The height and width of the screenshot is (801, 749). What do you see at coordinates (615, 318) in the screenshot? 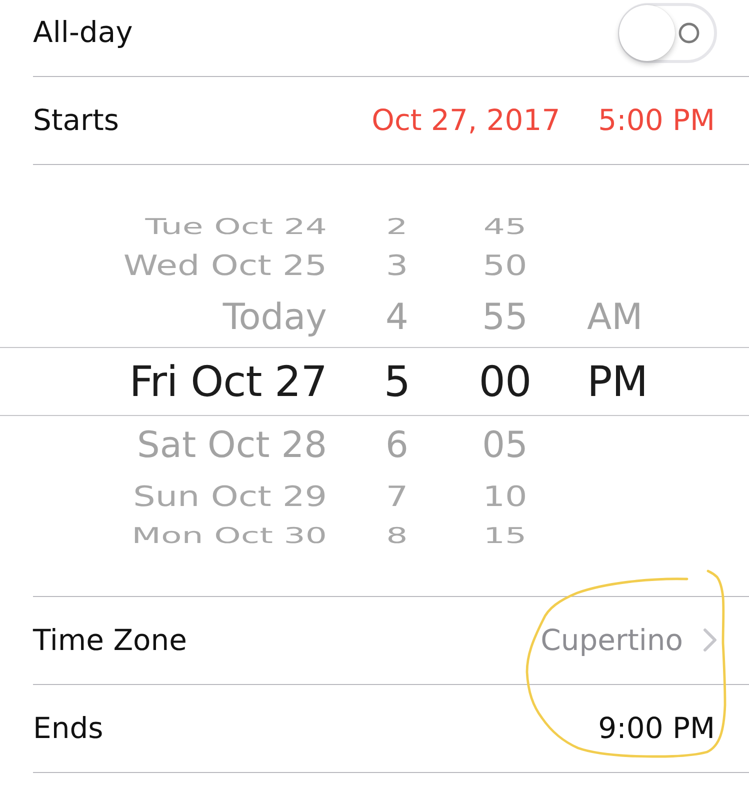
I see `picker-period: AM` at bounding box center [615, 318].